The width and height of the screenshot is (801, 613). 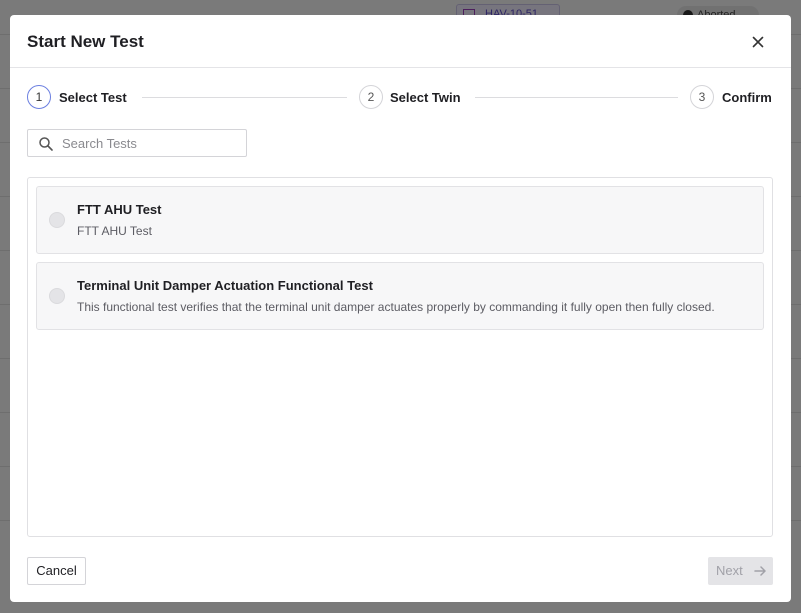 What do you see at coordinates (371, 97) in the screenshot?
I see `step-2-number: 2` at bounding box center [371, 97].